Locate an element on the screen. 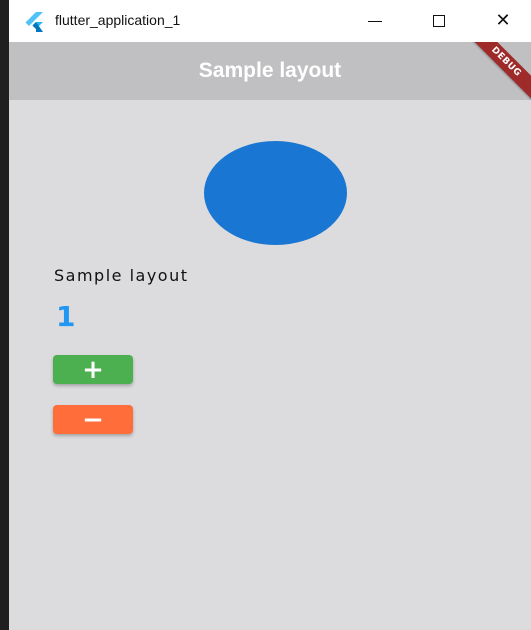 The height and width of the screenshot is (630, 531). maximize-icon is located at coordinates (439, 21).